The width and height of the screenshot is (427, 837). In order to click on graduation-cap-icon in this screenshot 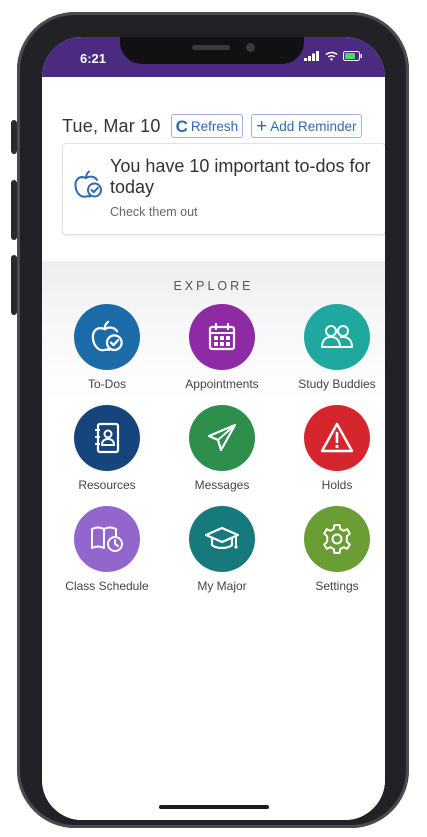, I will do `click(222, 538)`.